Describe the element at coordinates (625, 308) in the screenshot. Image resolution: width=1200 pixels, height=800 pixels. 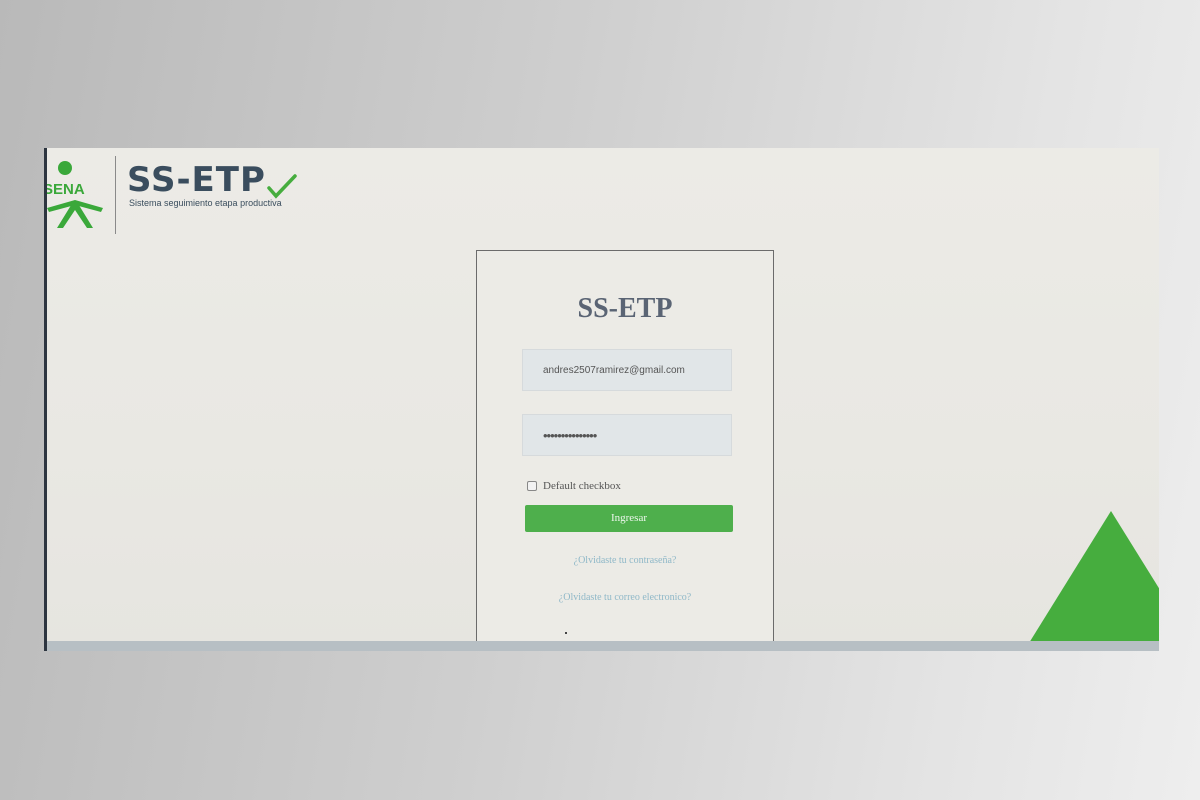
I see `login-title: SS-ETP` at that location.